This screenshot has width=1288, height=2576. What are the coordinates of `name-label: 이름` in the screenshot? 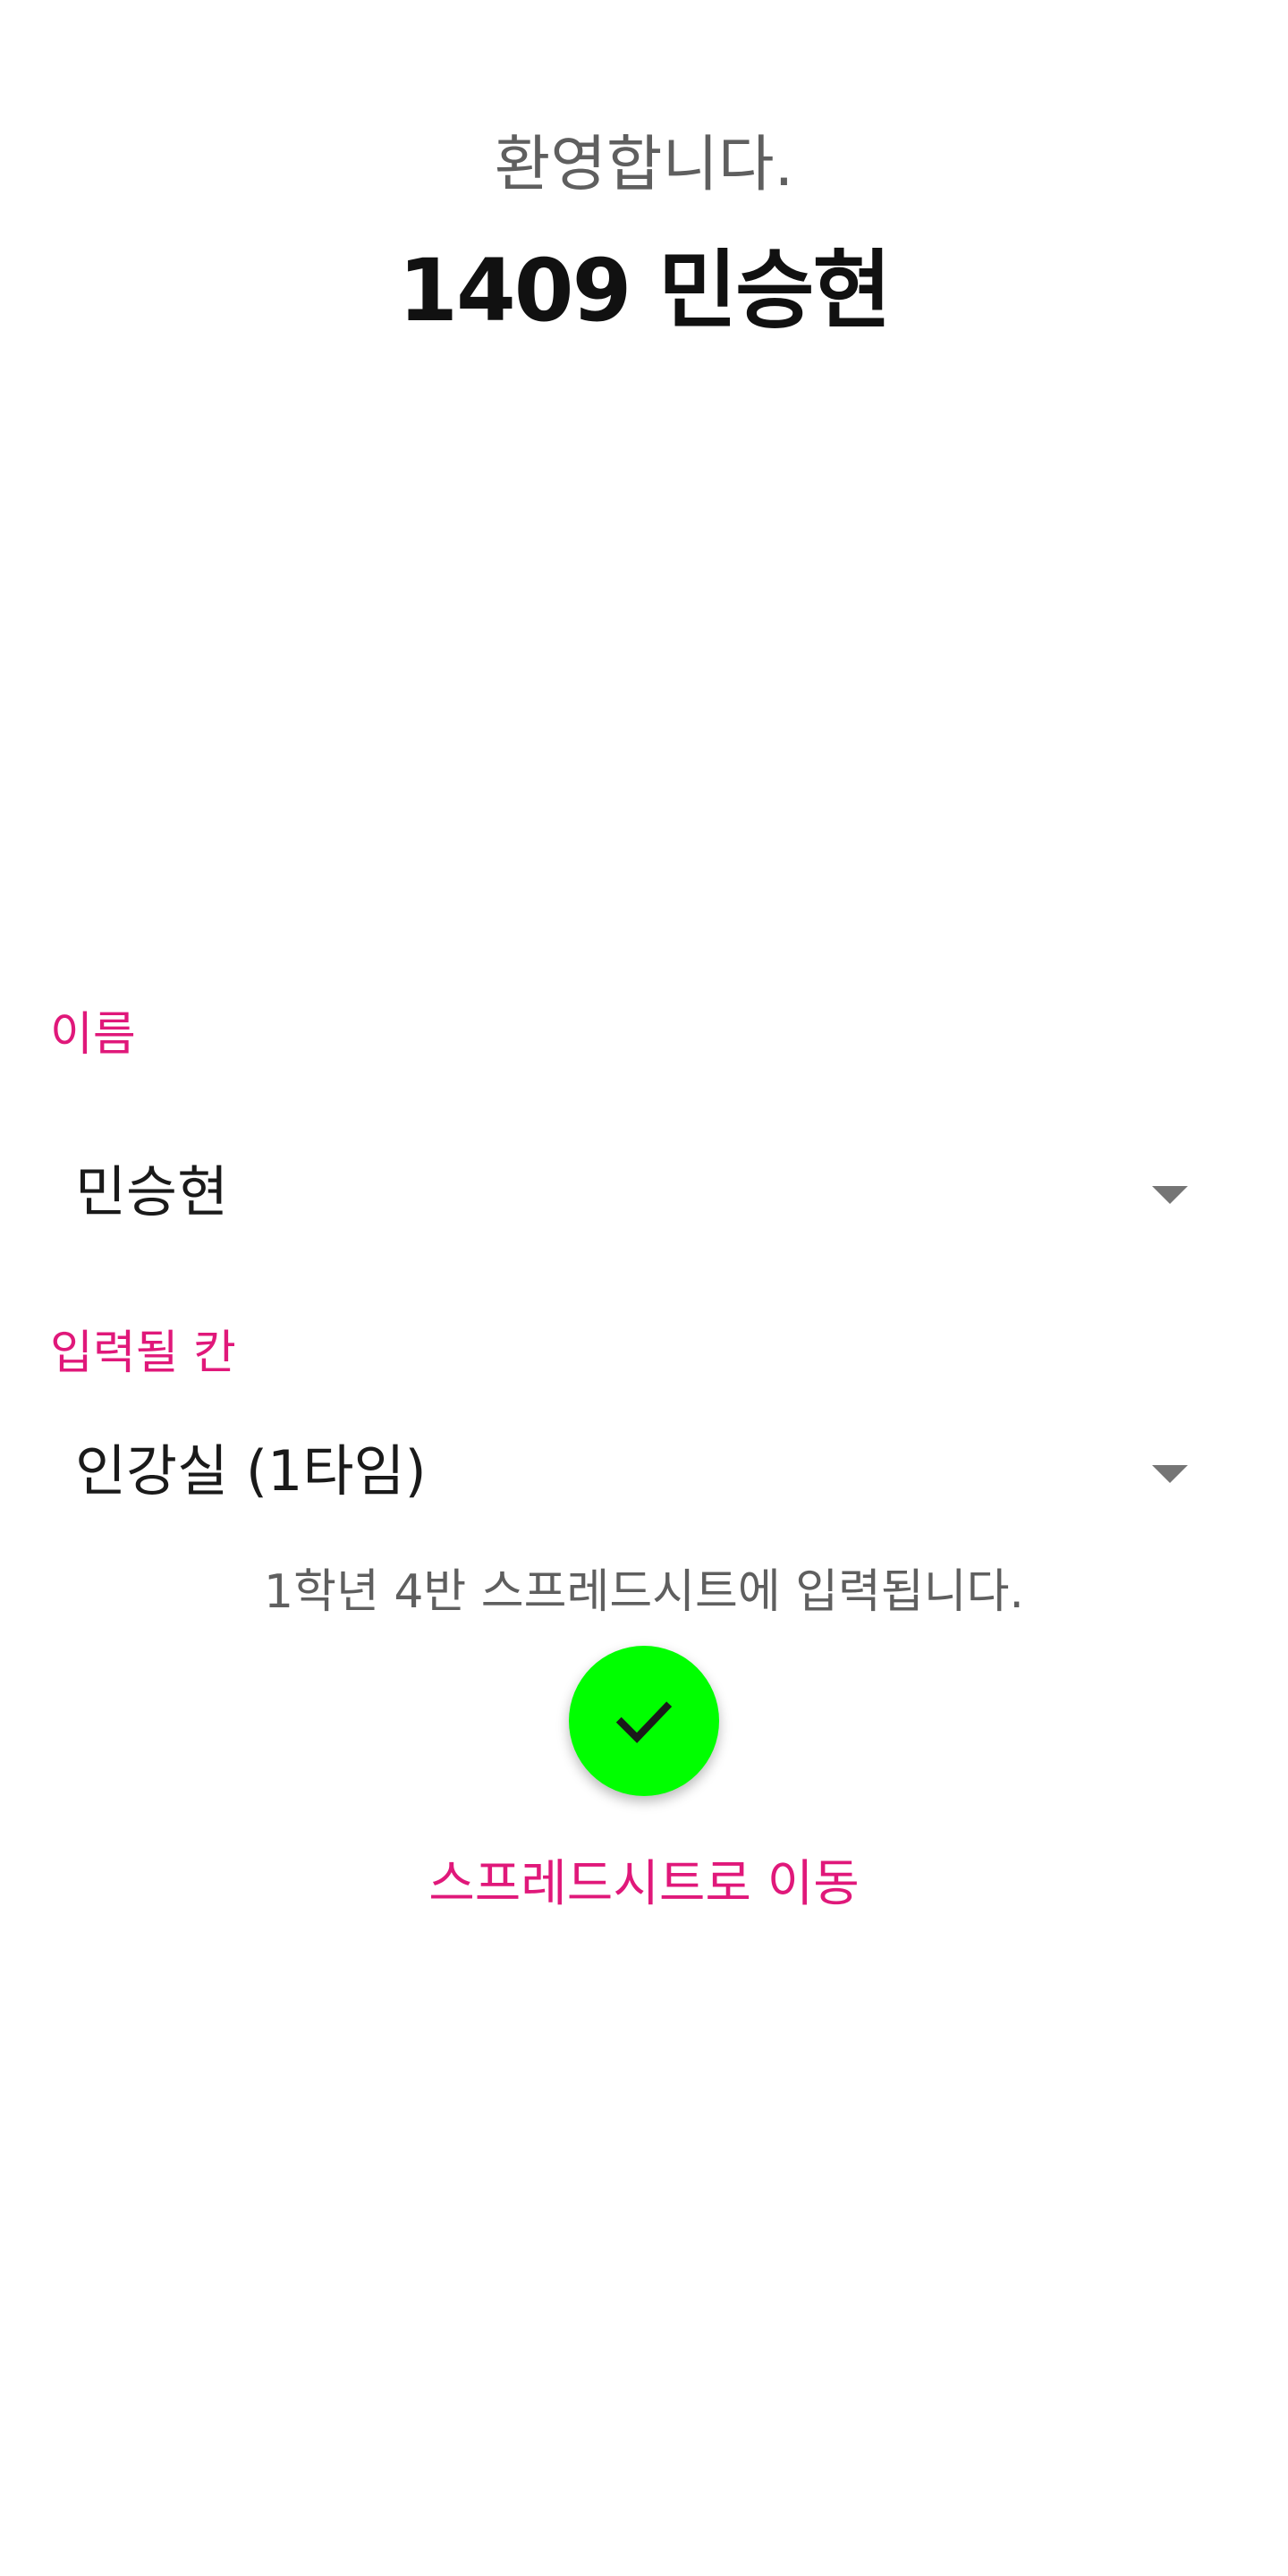 It's located at (93, 1035).